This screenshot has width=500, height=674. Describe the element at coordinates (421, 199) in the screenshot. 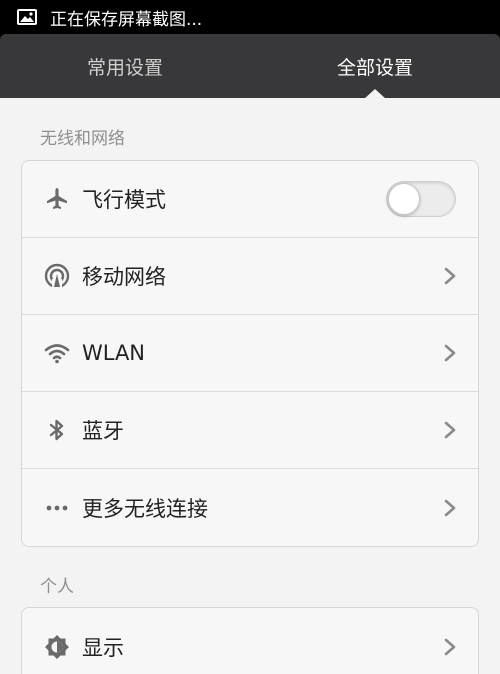

I see `airplane-mode-toggle` at that location.